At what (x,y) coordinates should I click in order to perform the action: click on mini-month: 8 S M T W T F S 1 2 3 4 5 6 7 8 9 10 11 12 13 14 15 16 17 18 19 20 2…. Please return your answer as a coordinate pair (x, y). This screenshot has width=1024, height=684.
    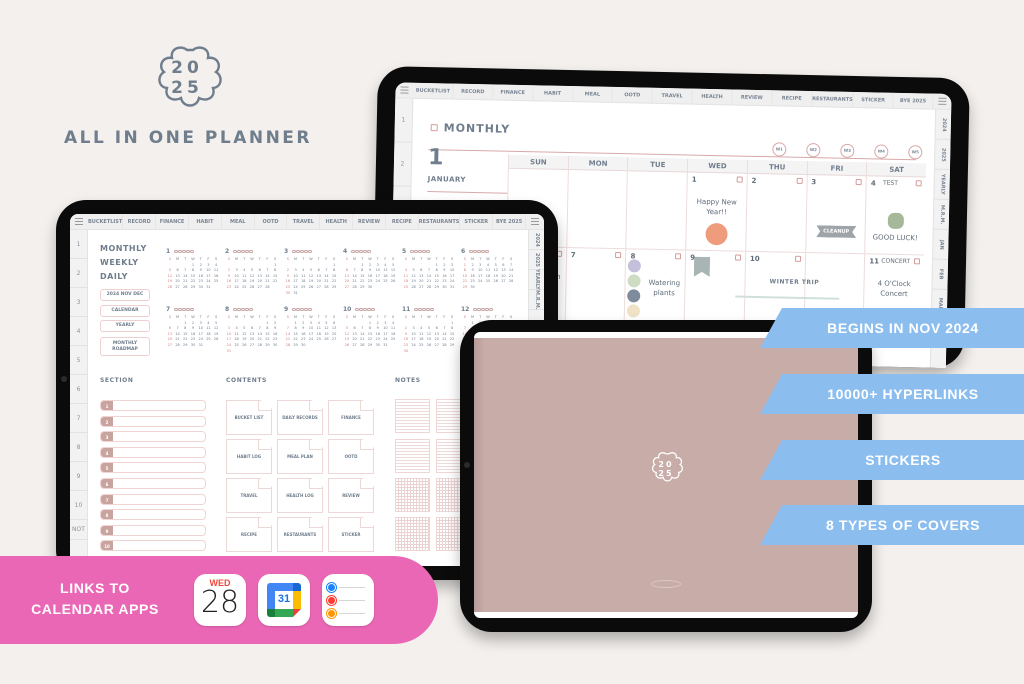
    Looking at the image, I should click on (252, 330).